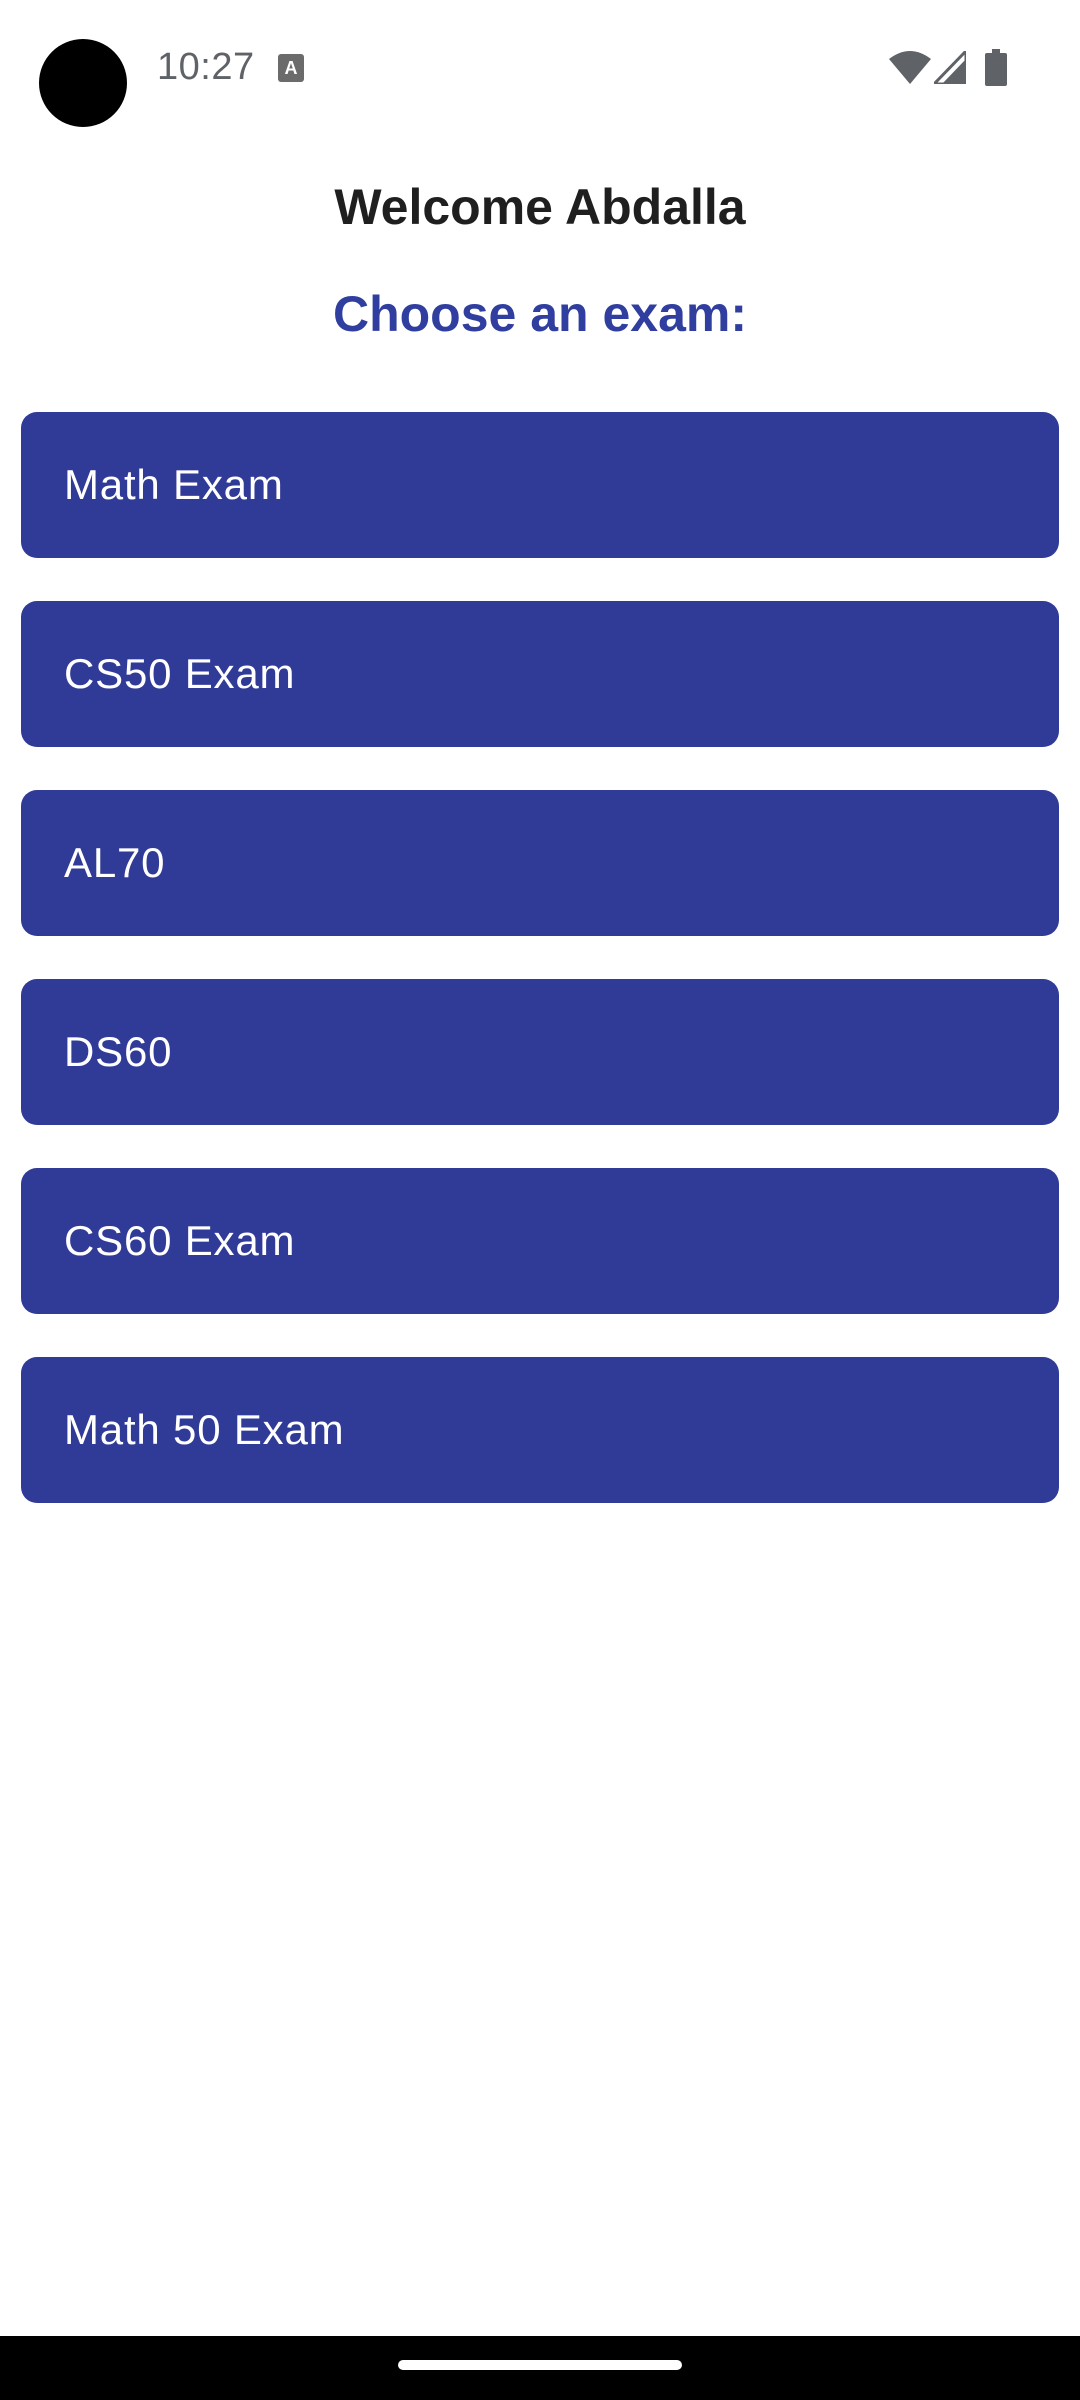  What do you see at coordinates (540, 863) in the screenshot?
I see `exam-button-al70: AL70` at bounding box center [540, 863].